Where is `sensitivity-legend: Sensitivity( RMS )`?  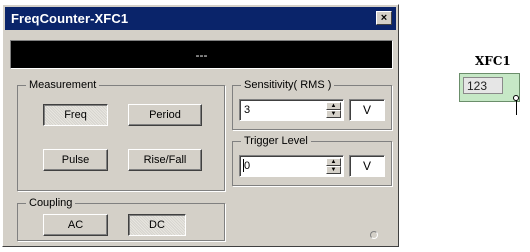 sensitivity-legend: Sensitivity( RMS ) is located at coordinates (288, 85).